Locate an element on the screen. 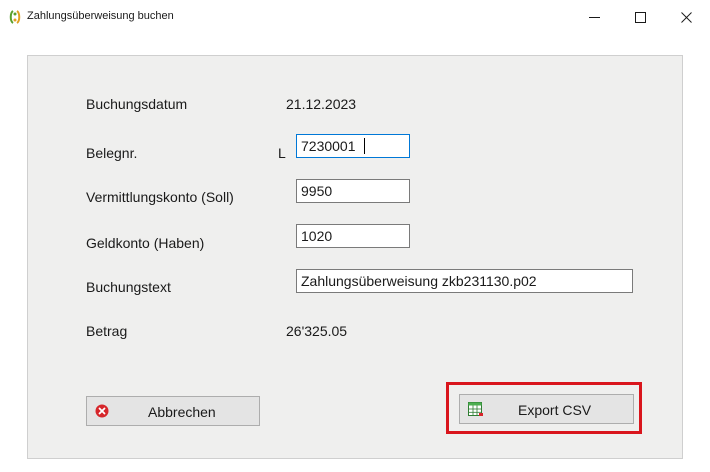 The height and width of the screenshot is (472, 710). geldkonto-input-value: 1020 is located at coordinates (317, 236).